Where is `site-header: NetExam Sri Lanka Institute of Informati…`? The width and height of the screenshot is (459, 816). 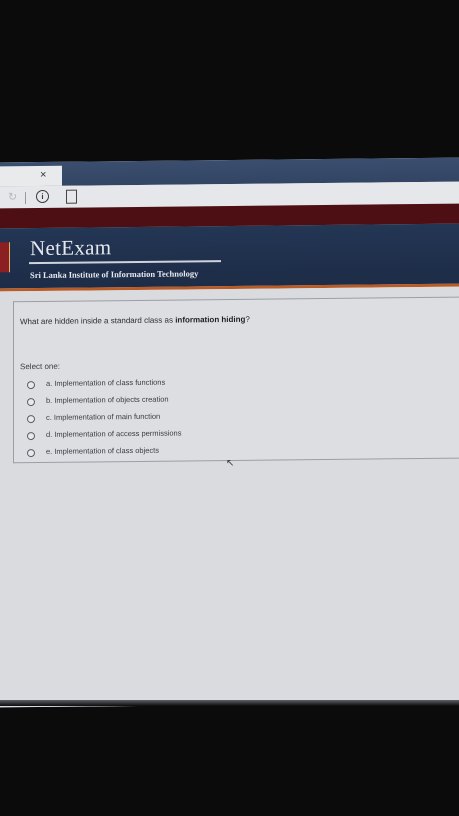 site-header: NetExam Sri Lanka Institute of Informati… is located at coordinates (229, 256).